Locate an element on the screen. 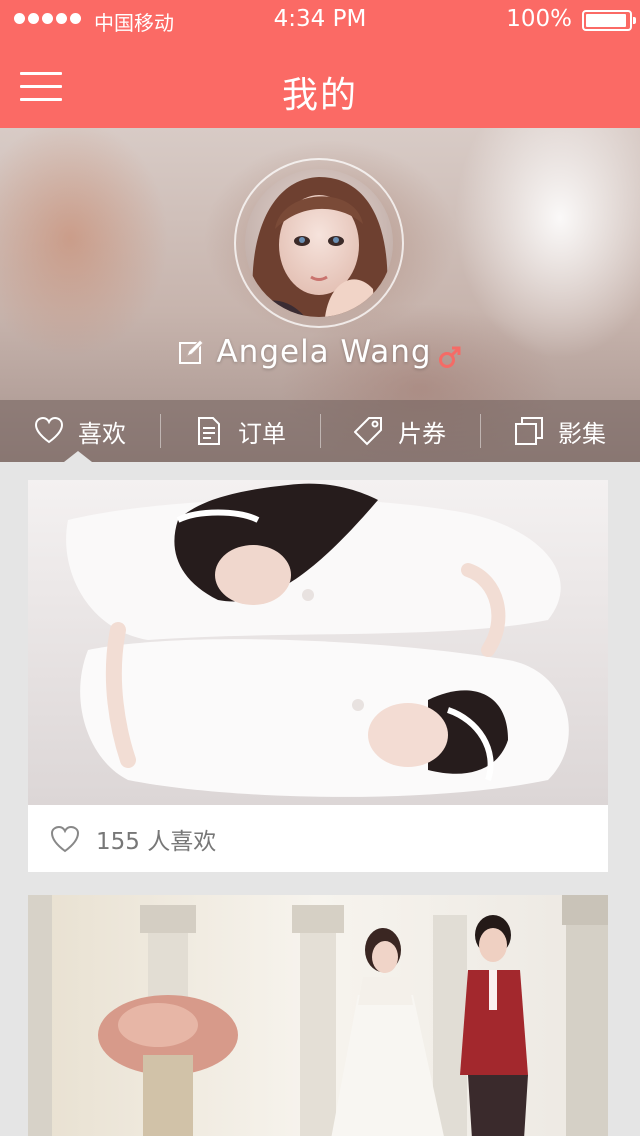 The height and width of the screenshot is (1136, 640). battery-icon is located at coordinates (609, 20).